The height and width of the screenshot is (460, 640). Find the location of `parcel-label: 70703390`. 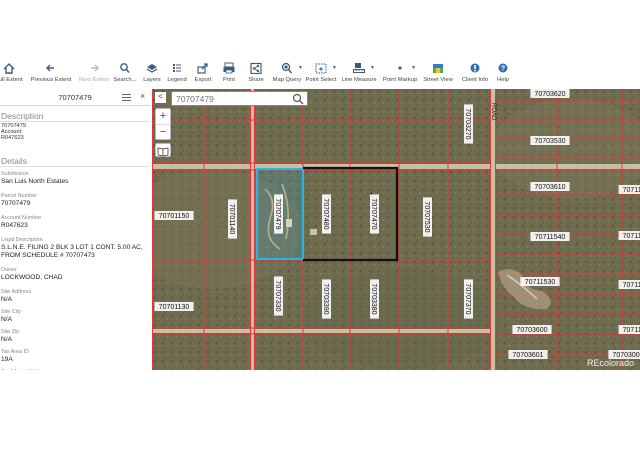

parcel-label: 70703390 is located at coordinates (325, 298).